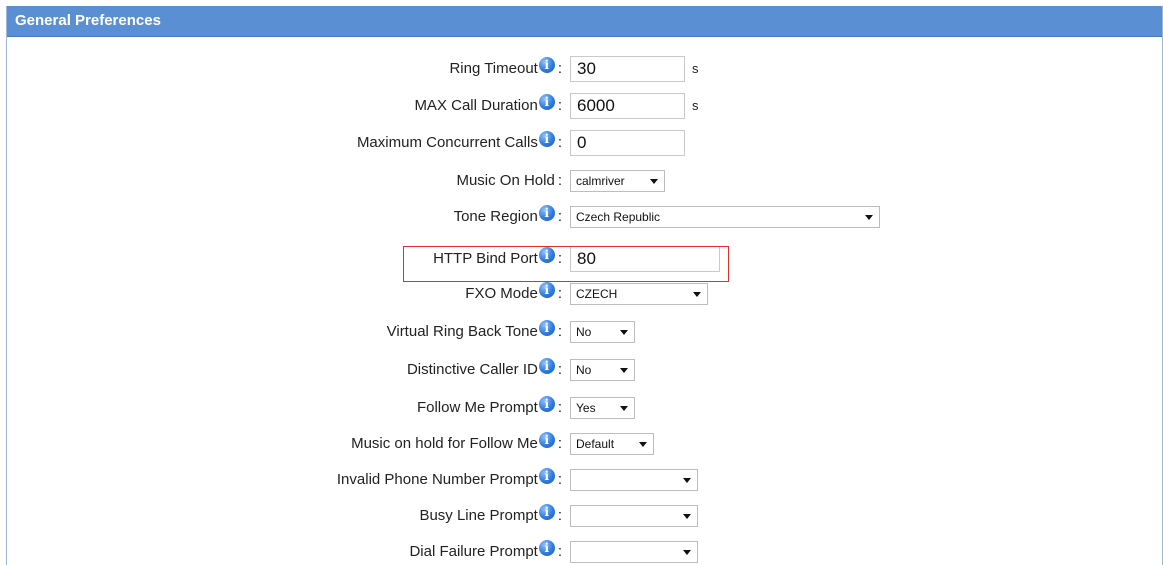  What do you see at coordinates (501, 293) in the screenshot?
I see `setting-label: FXO Mode` at bounding box center [501, 293].